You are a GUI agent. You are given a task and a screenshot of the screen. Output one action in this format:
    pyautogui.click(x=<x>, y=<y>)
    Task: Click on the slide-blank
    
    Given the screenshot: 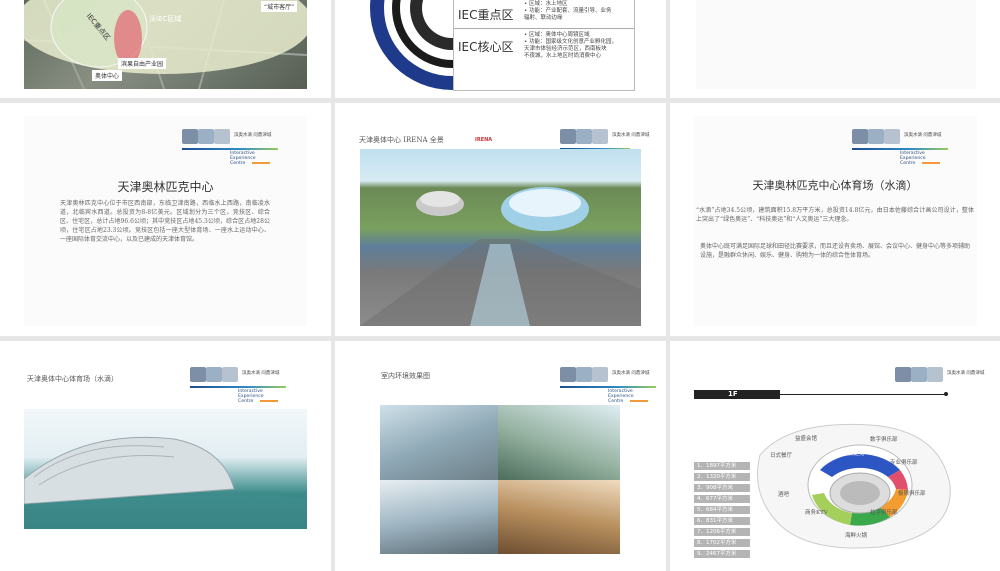 What is the action you would take?
    pyautogui.click(x=835, y=49)
    